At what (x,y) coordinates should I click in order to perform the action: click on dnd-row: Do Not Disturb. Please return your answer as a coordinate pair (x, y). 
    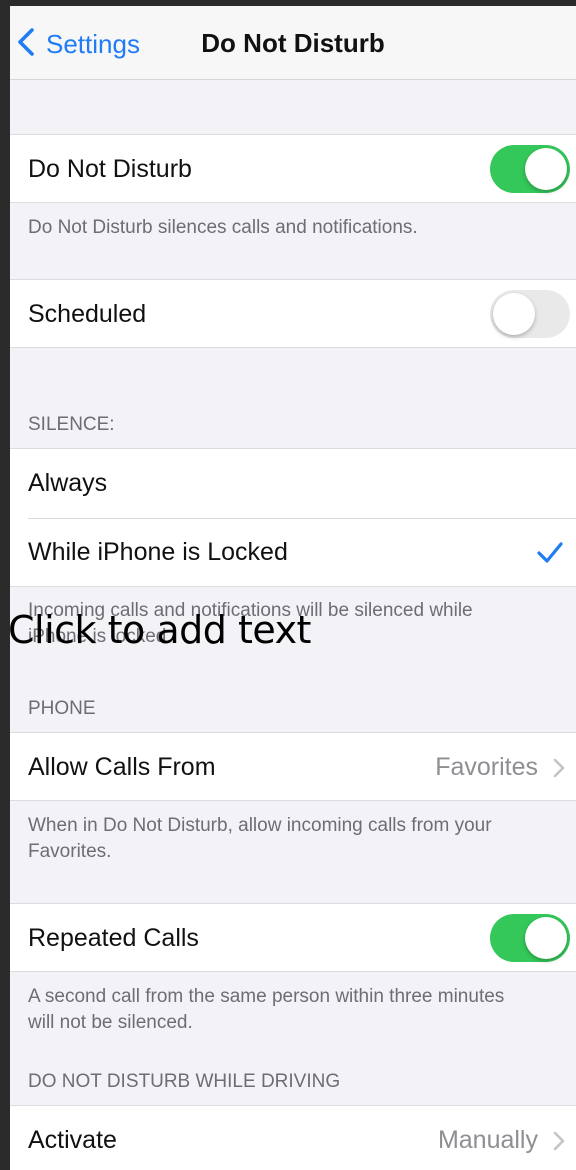
    Looking at the image, I should click on (293, 168).